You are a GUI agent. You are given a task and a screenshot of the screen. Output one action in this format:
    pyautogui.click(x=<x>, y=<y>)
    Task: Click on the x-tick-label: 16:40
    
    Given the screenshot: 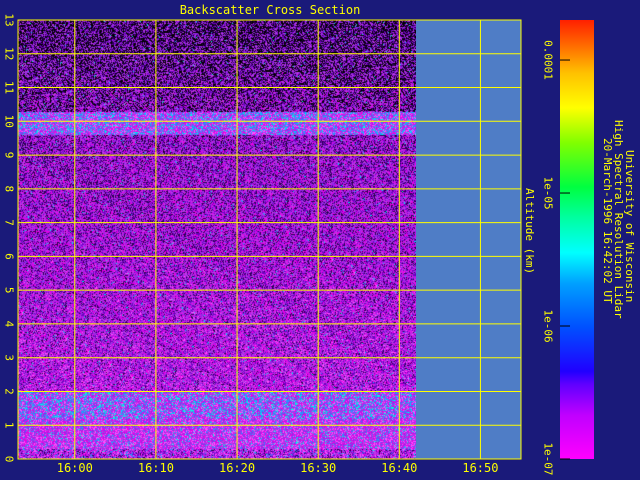 What is the action you would take?
    pyautogui.click(x=399, y=468)
    